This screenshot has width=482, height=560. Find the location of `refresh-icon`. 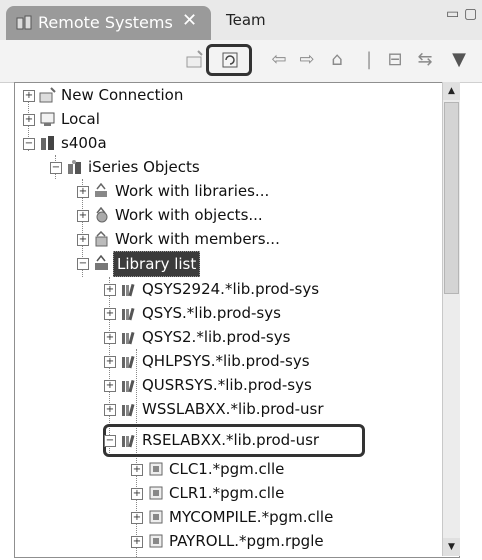

refresh-icon is located at coordinates (230, 60).